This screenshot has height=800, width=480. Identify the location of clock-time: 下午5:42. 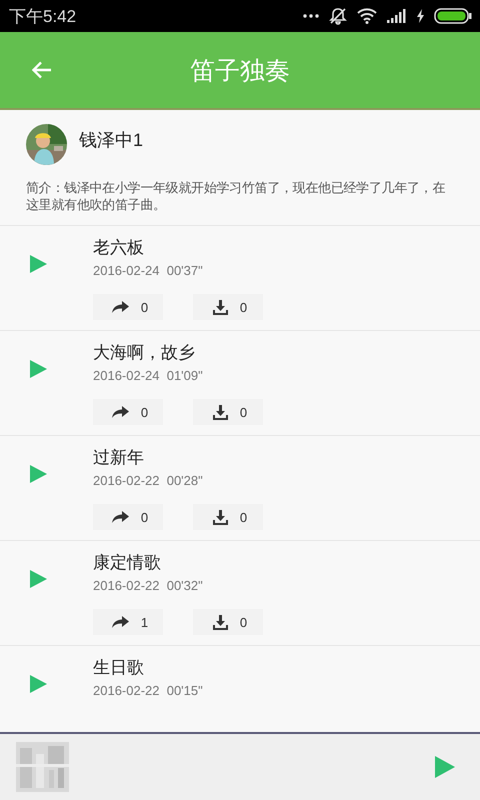
(43, 17).